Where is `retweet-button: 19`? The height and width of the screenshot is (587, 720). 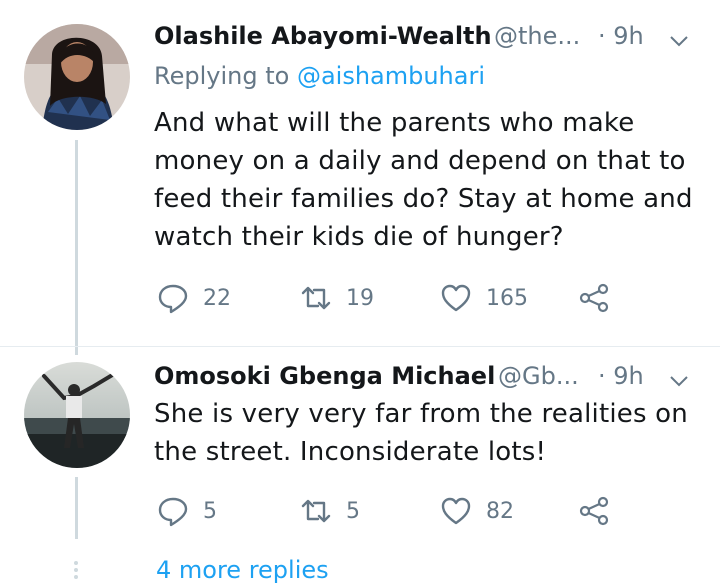
retweet-button: 19 is located at coordinates (337, 298).